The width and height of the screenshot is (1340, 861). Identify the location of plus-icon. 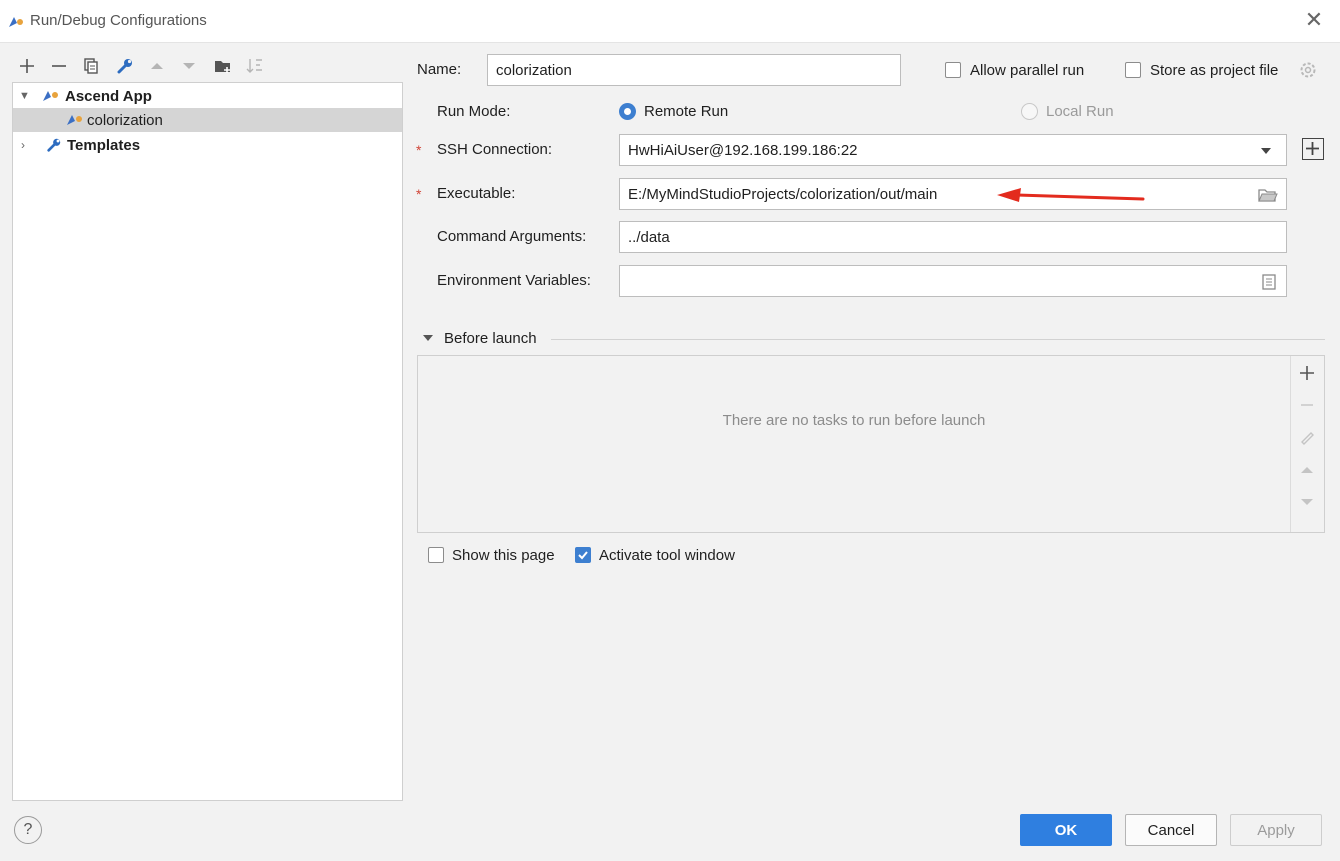
(1312, 148).